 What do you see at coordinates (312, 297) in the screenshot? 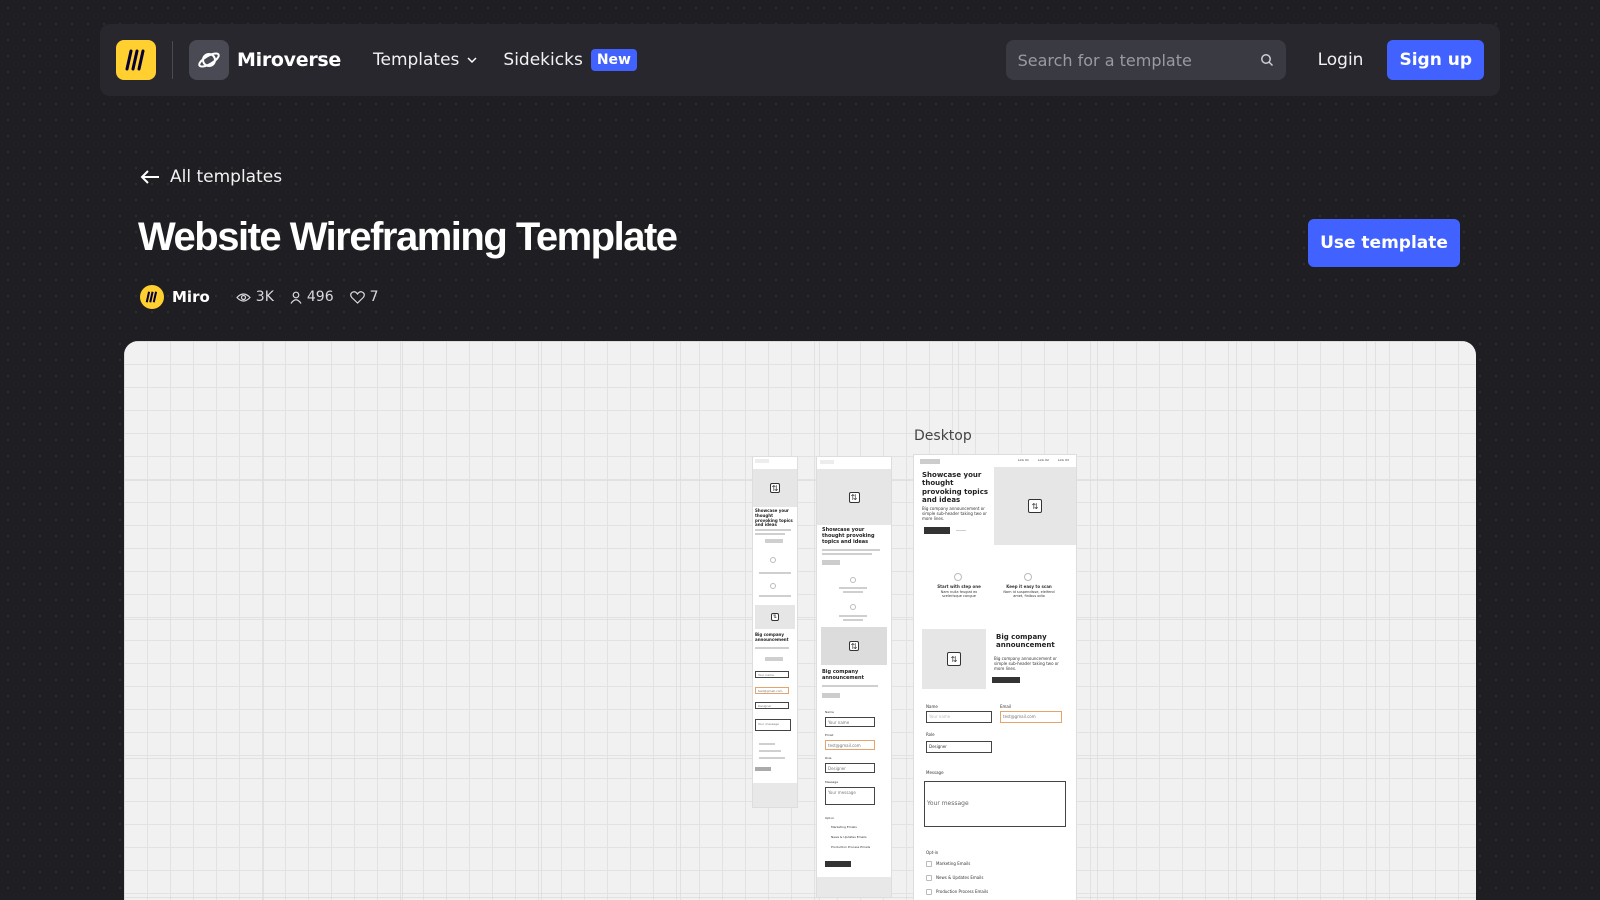
I see `users-stat: 496` at bounding box center [312, 297].